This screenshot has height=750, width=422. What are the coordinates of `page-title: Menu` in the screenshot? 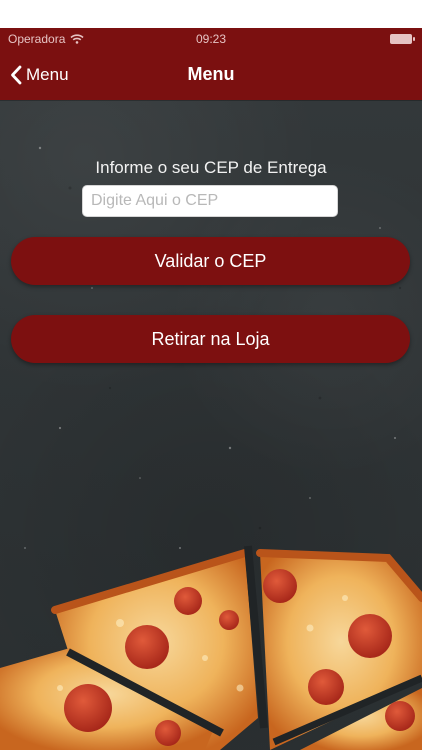 It's located at (211, 74).